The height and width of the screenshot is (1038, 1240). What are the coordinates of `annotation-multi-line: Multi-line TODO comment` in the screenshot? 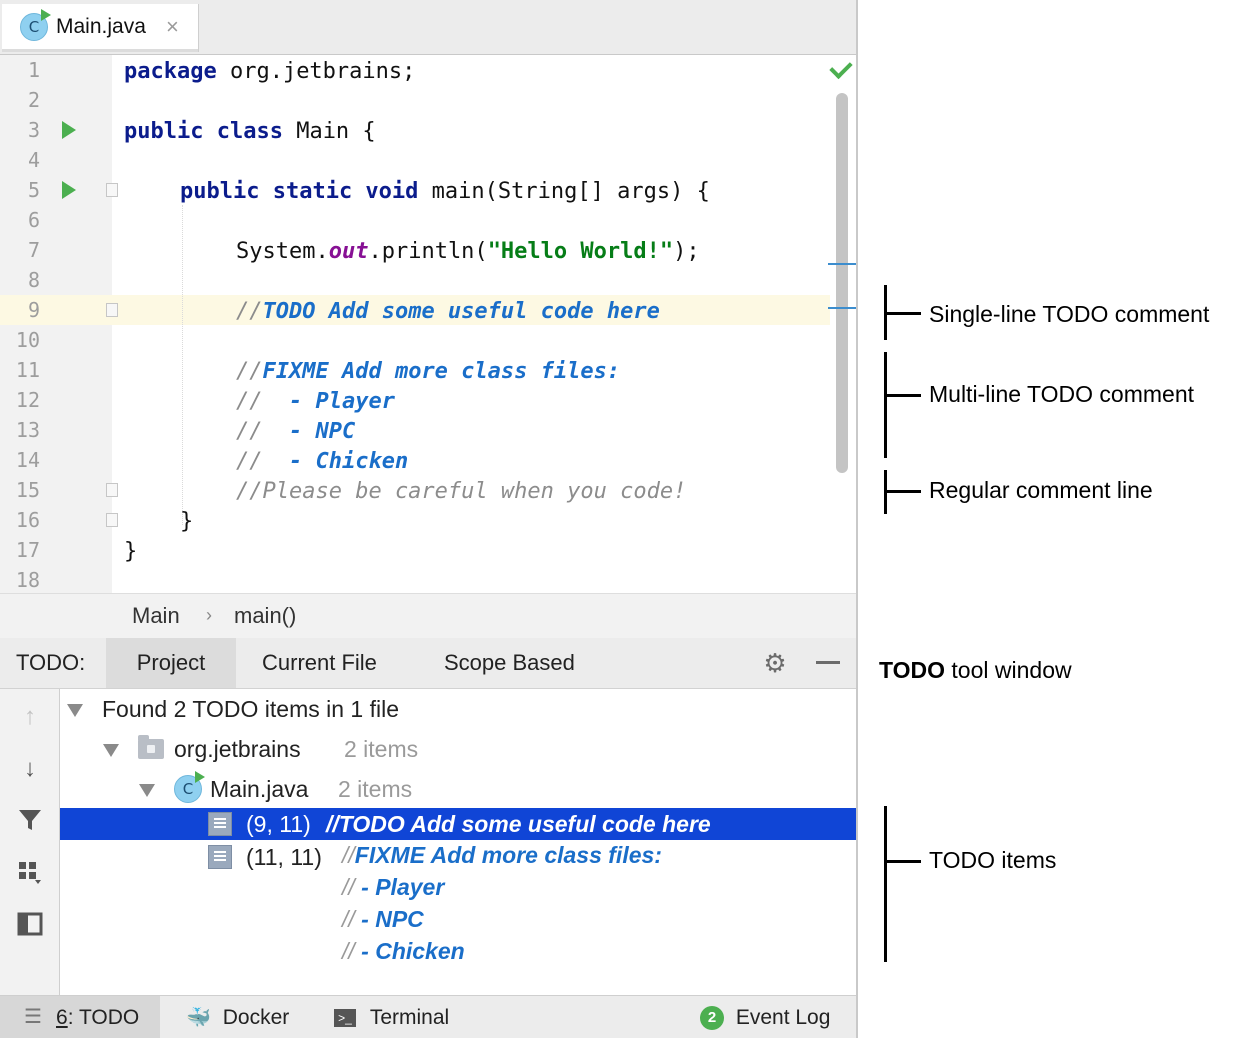 It's located at (1061, 394).